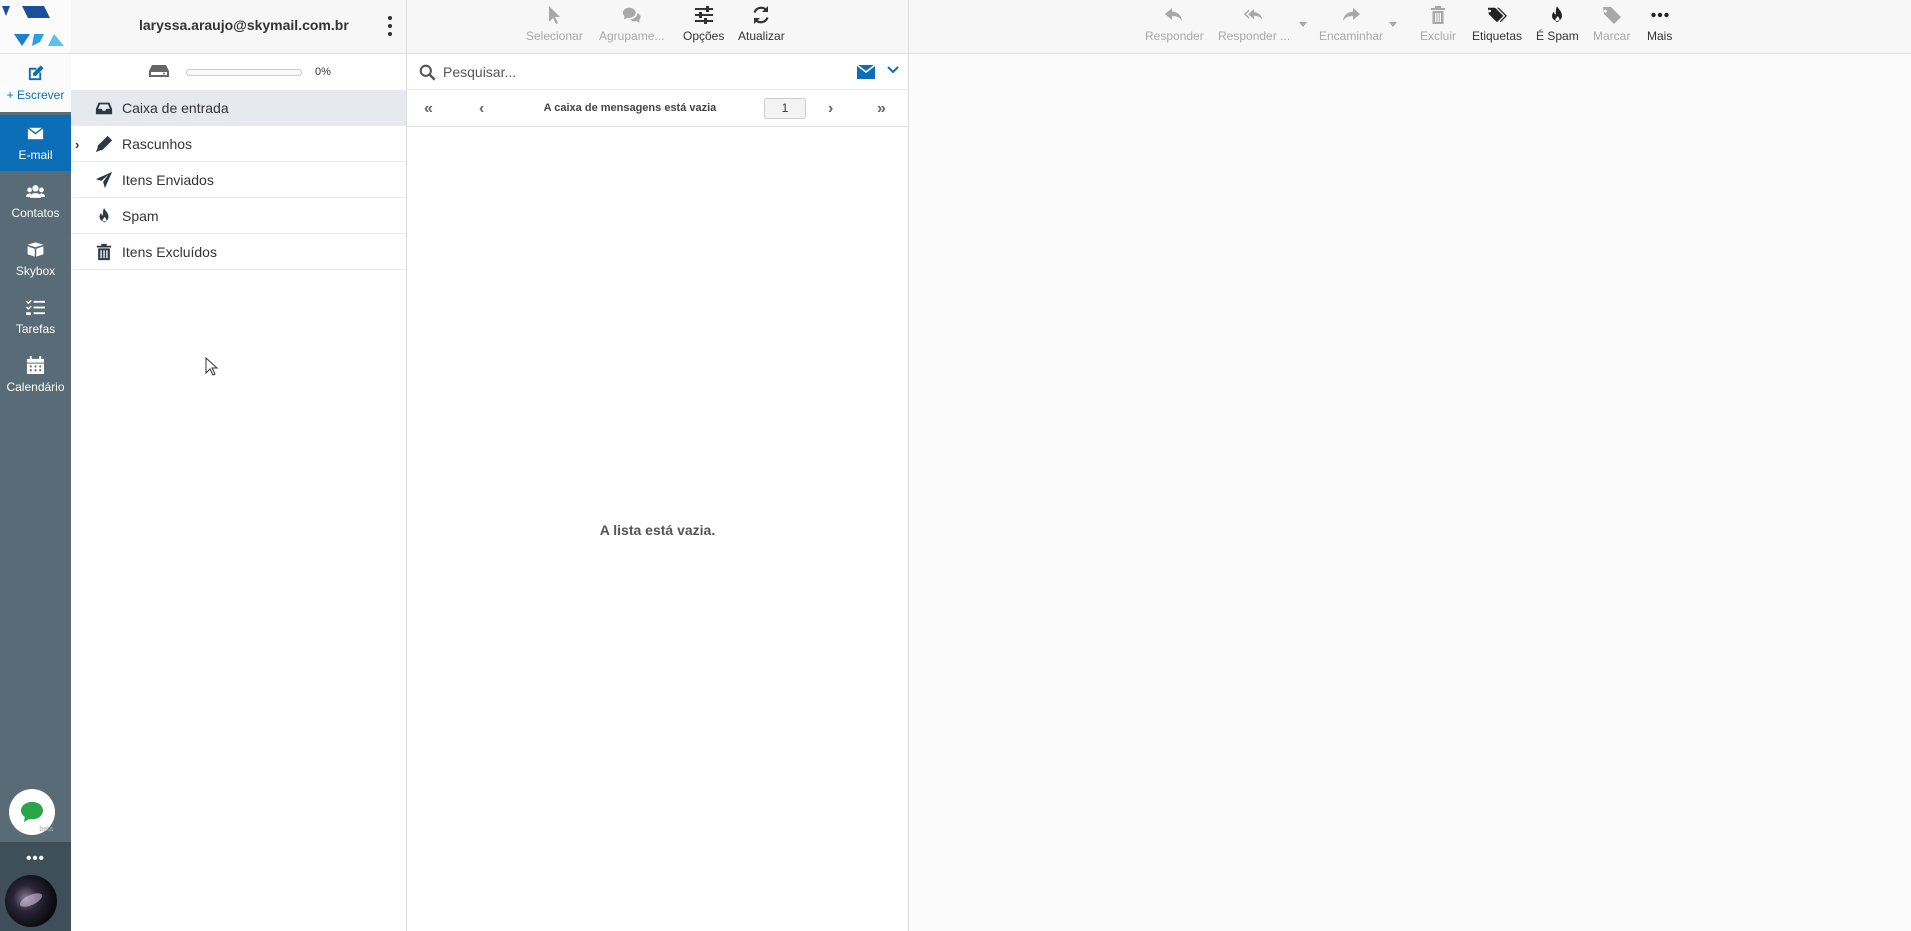  I want to click on account-email: laryssa.araujo@skymail.com.br, so click(244, 25).